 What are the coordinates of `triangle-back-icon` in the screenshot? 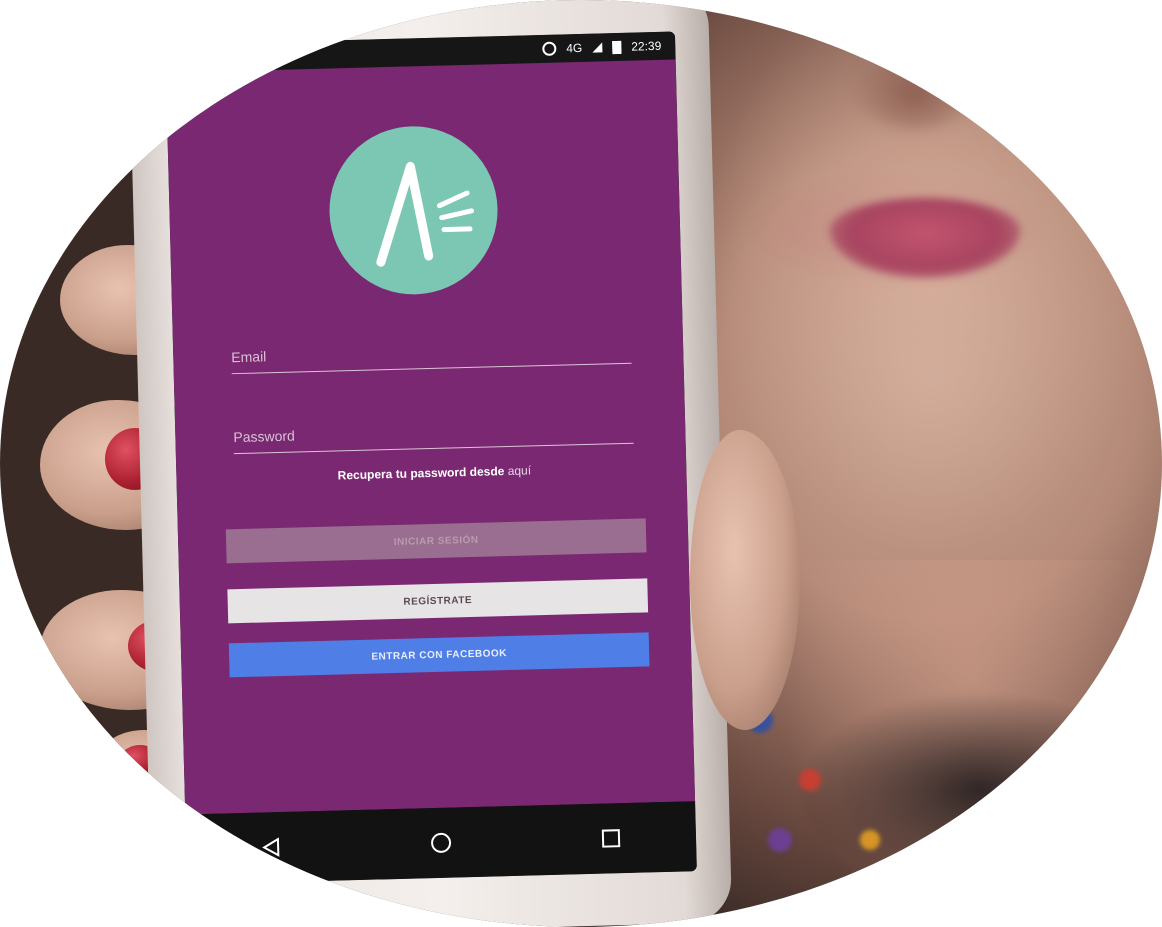 It's located at (271, 847).